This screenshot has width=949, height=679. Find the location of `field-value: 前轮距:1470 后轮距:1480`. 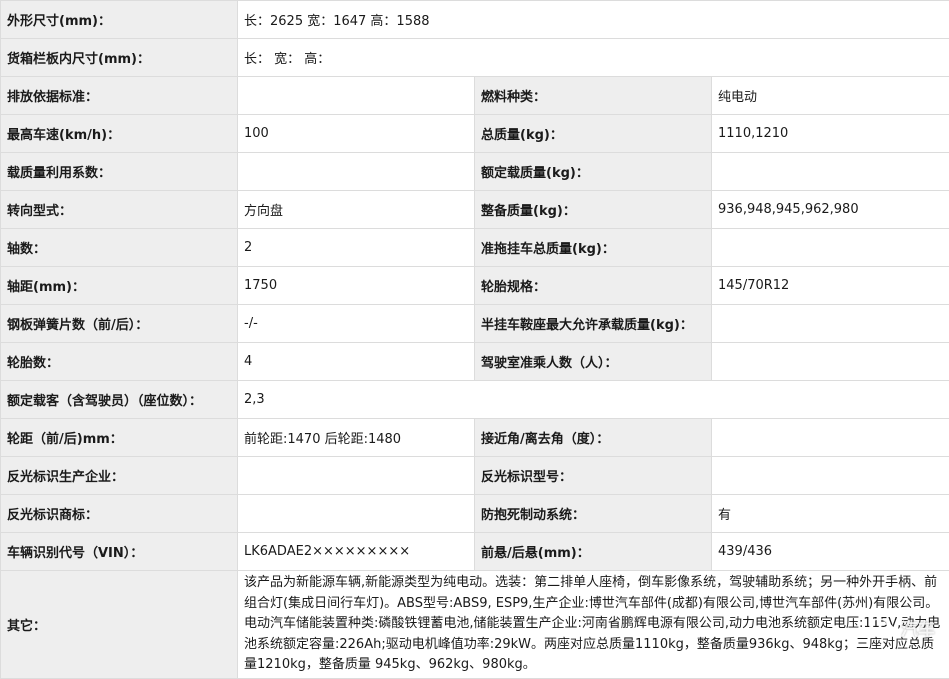

field-value: 前轮距:1470 后轮距:1480 is located at coordinates (356, 438).